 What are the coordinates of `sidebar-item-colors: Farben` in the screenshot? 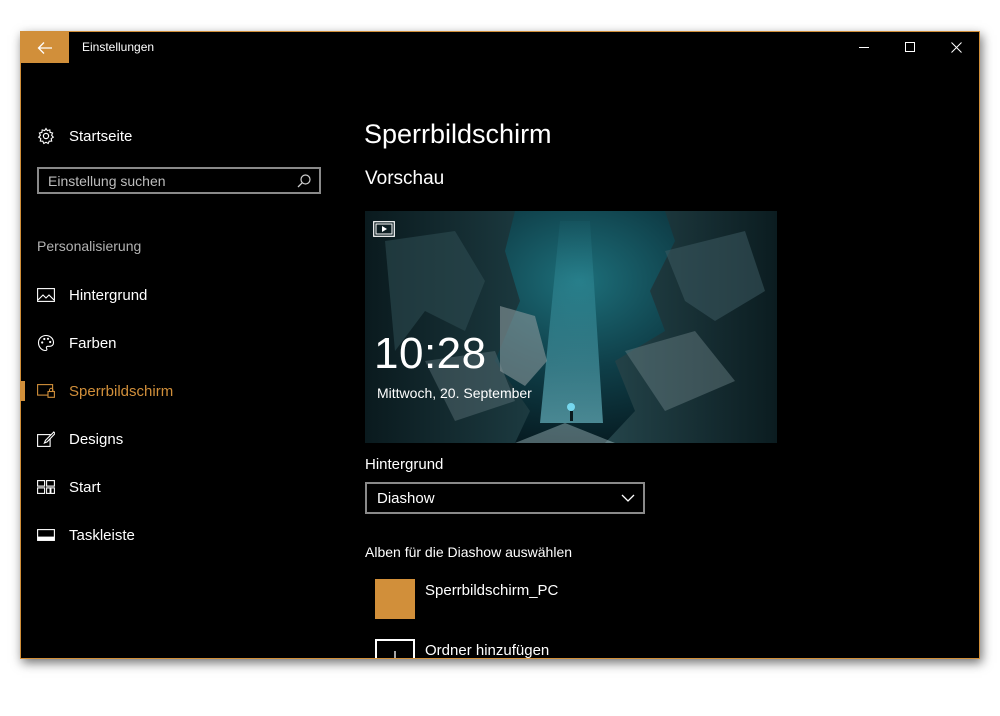 It's located at (181, 343).